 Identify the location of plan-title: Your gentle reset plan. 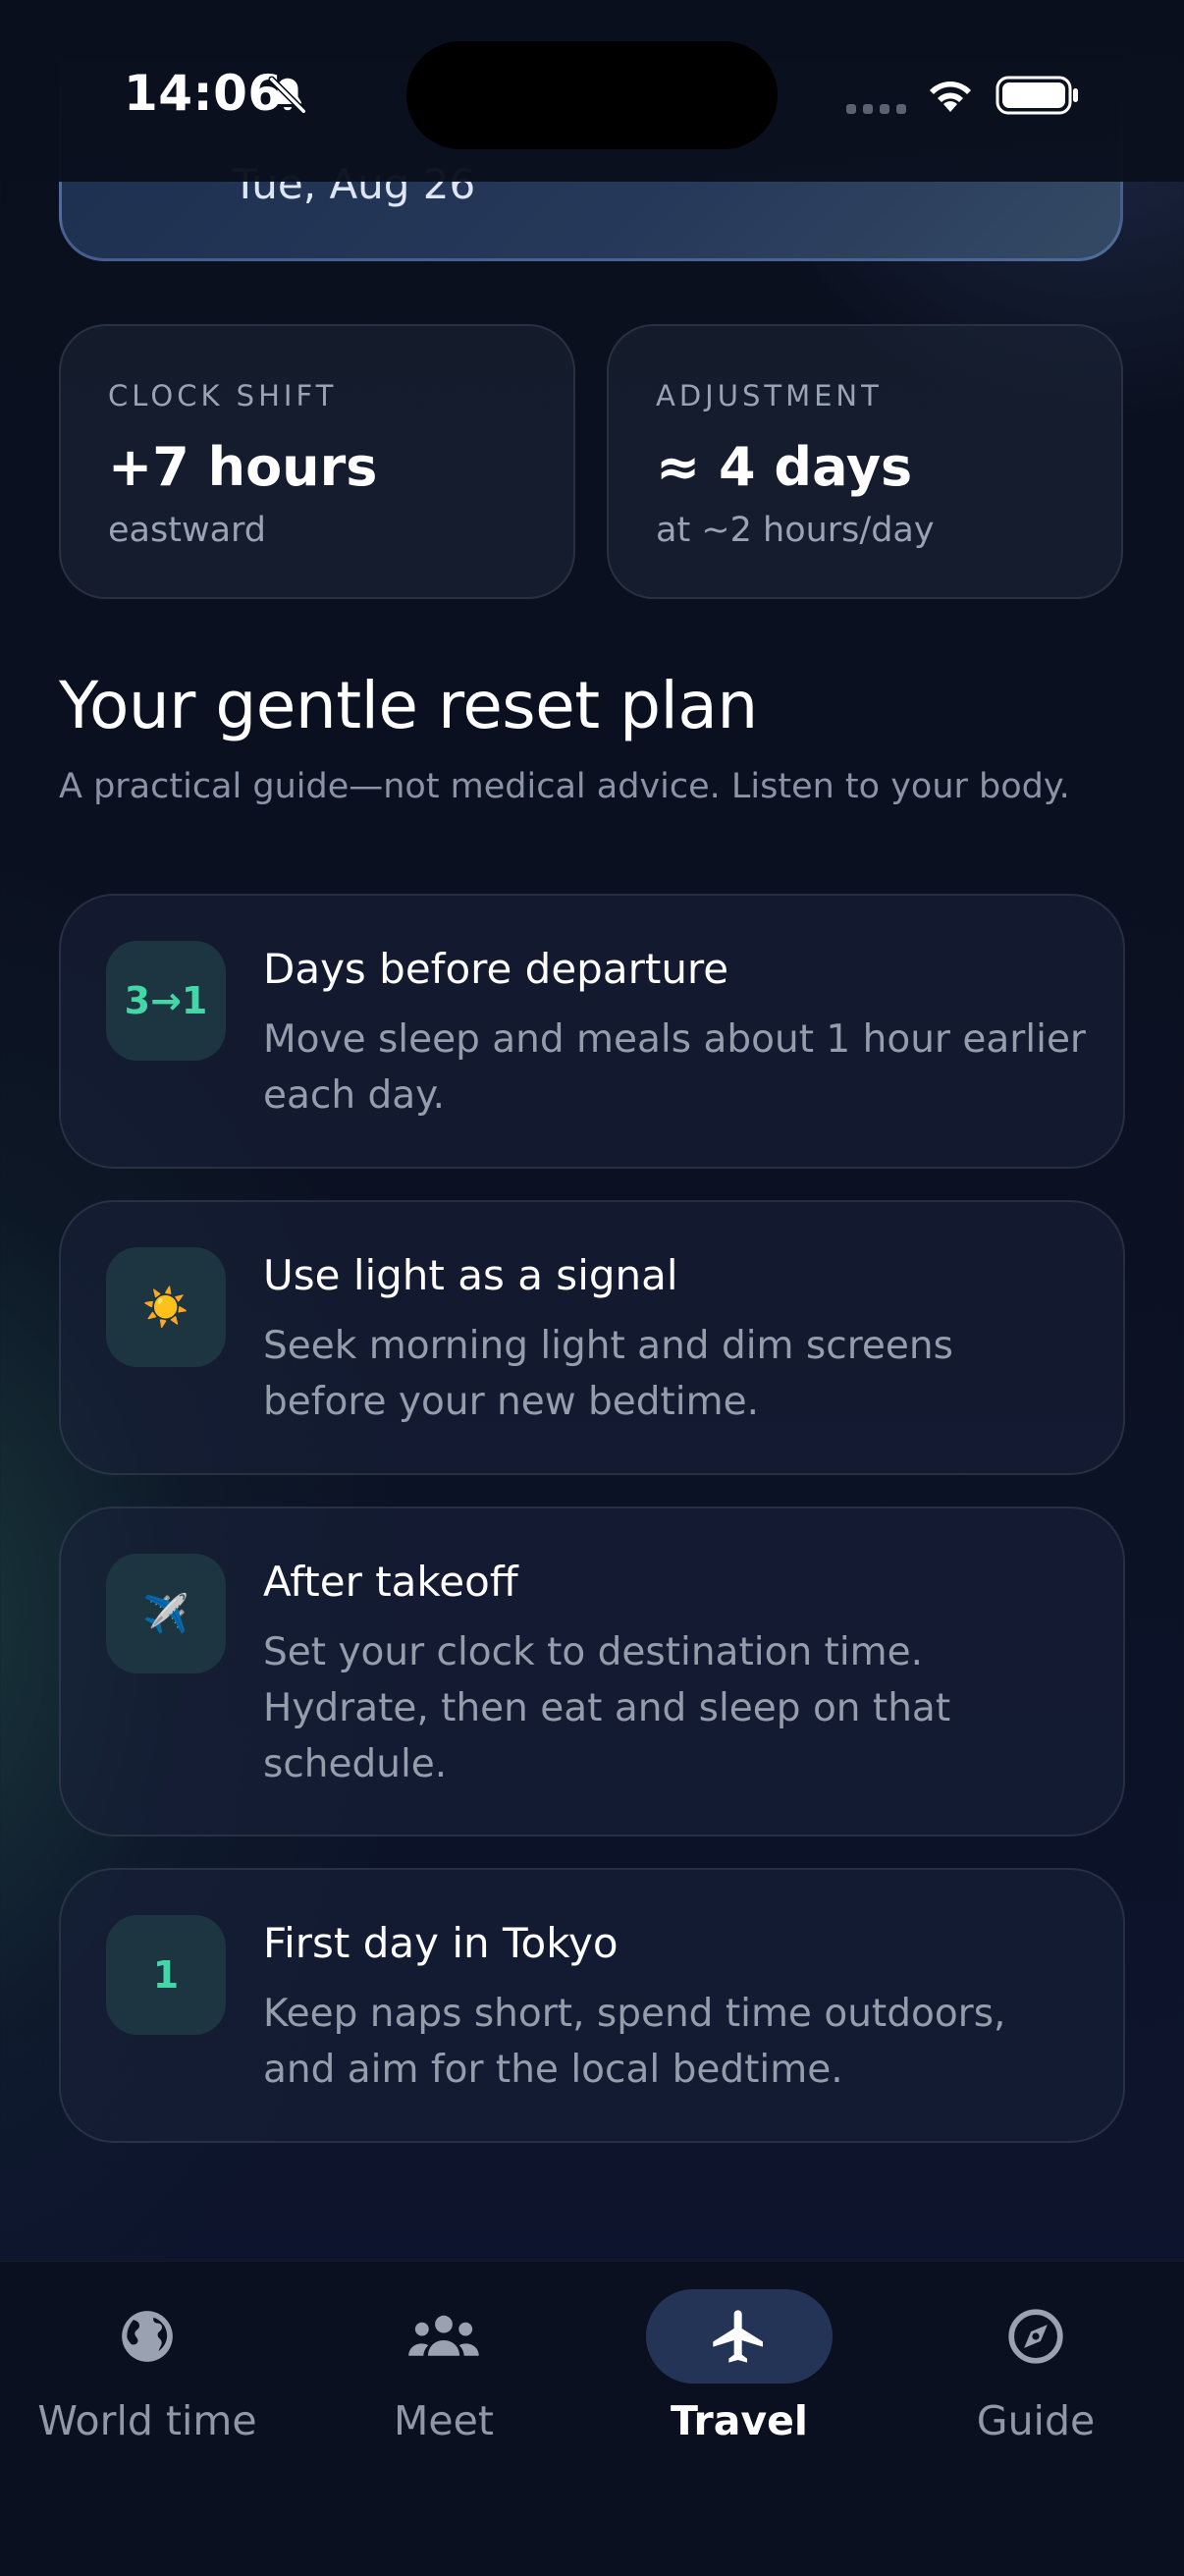
(409, 705).